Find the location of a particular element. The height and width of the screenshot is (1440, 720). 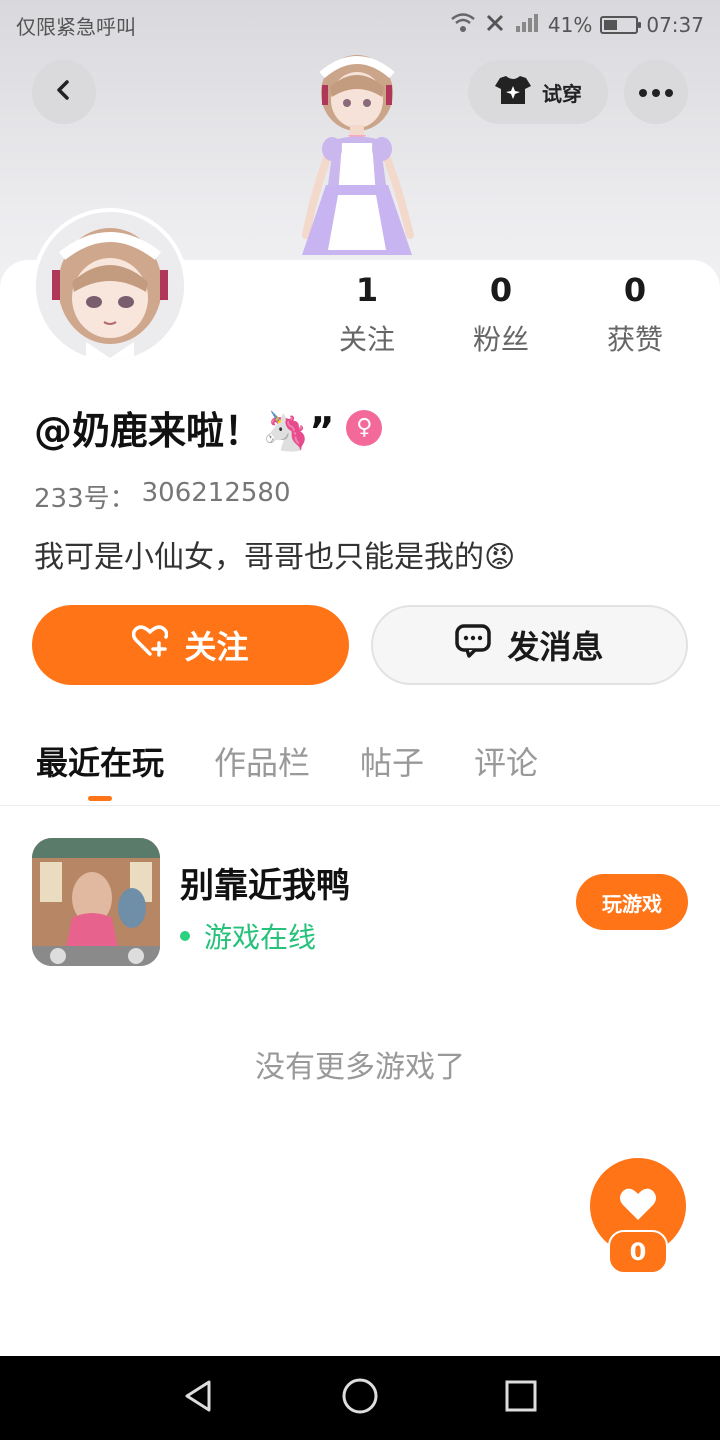

no-more-games-text: 没有更多游戏了 is located at coordinates (360, 1067).